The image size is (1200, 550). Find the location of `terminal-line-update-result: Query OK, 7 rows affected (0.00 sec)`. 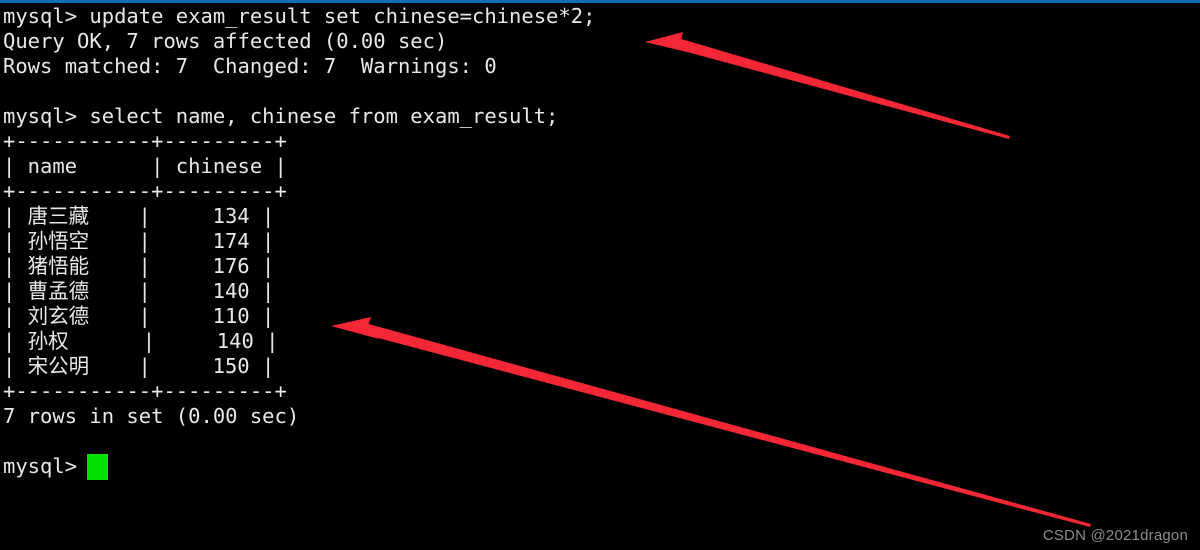

terminal-line-update-result: Query OK, 7 rows affected (0.00 sec) is located at coordinates (225, 41).